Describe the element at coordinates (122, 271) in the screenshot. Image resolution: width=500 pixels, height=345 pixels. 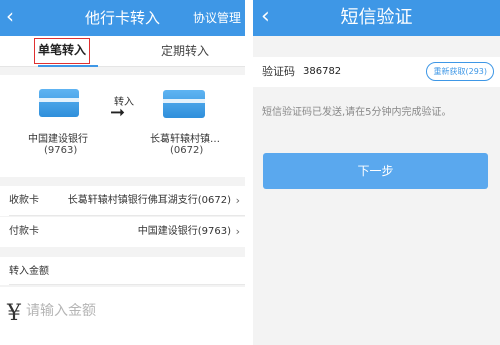
I see `amount-label-row: 转入金额` at that location.